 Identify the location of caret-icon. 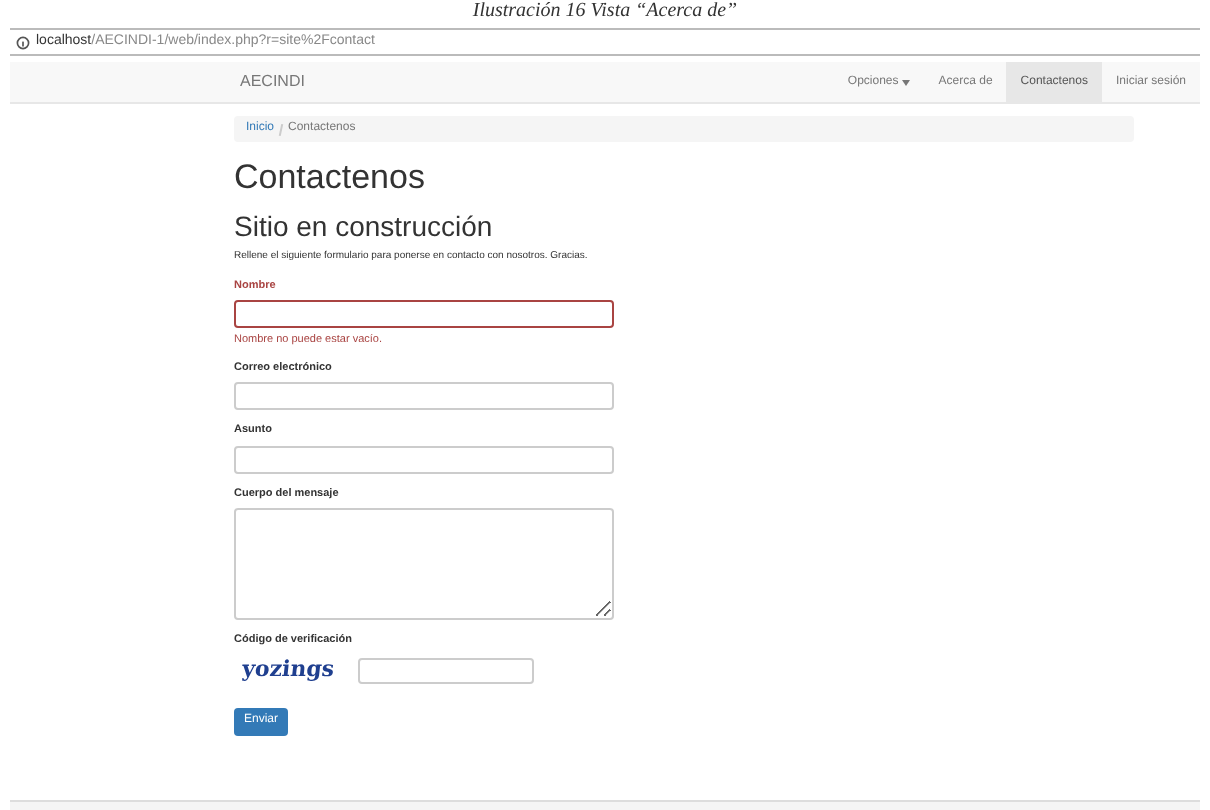
(906, 82).